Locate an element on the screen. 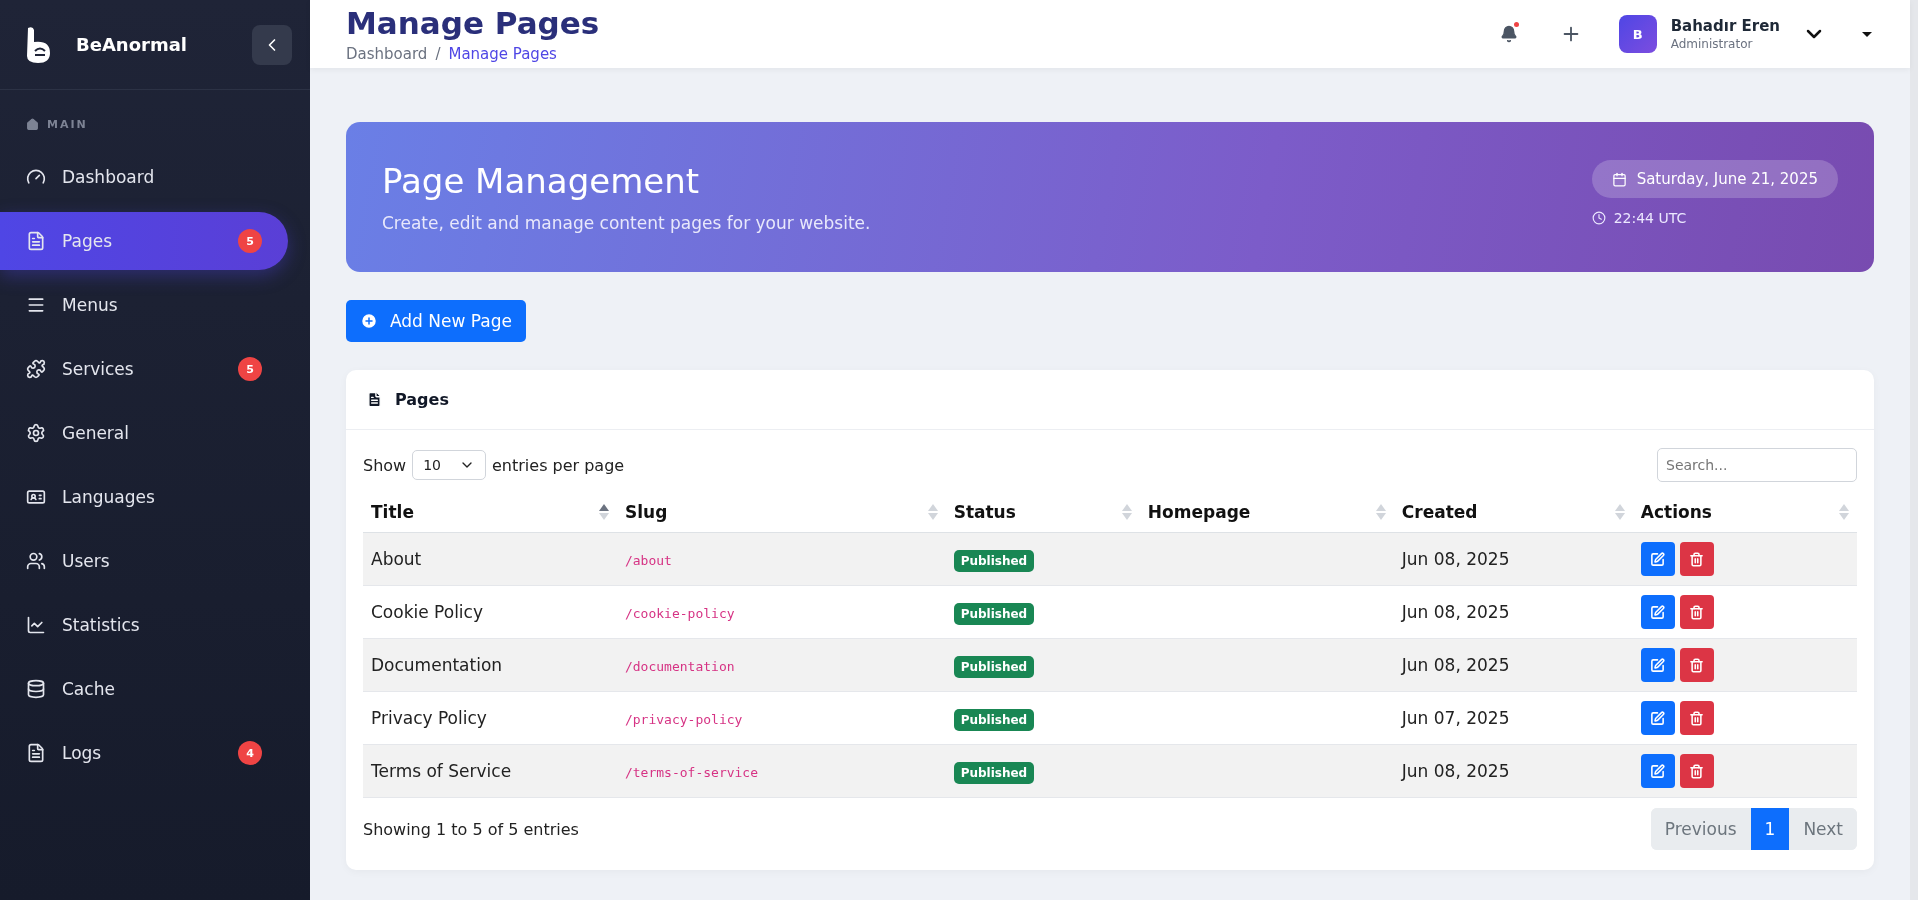  sidebar-item: Logs 4 is located at coordinates (144, 753).